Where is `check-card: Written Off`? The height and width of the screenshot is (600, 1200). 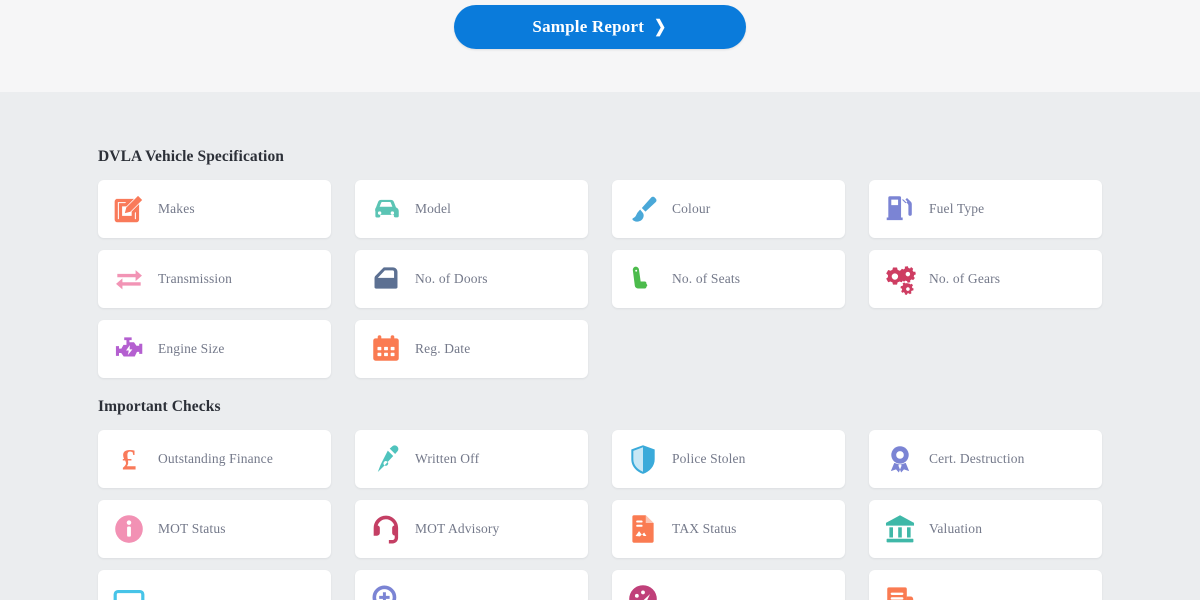 check-card: Written Off is located at coordinates (471, 459).